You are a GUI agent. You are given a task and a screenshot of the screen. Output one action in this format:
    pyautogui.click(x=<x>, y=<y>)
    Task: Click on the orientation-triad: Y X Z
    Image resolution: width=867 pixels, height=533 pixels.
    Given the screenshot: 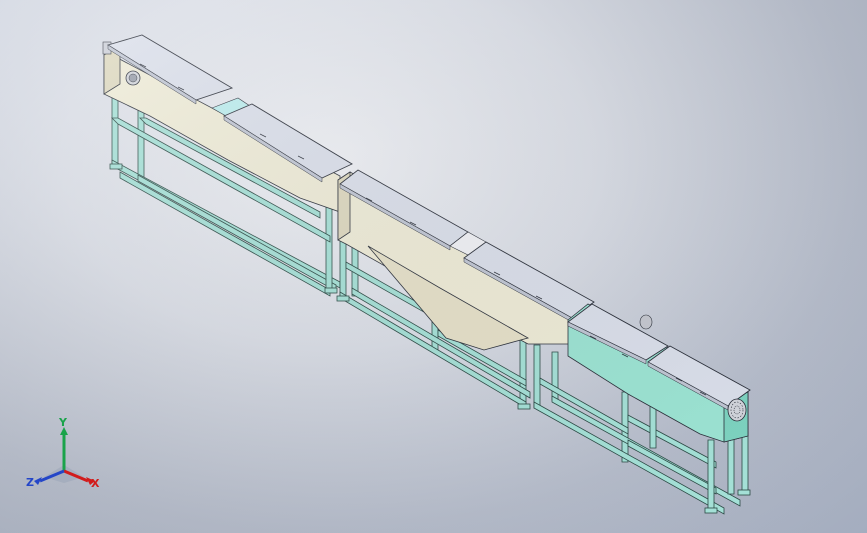 What is the action you would take?
    pyautogui.click(x=65, y=457)
    